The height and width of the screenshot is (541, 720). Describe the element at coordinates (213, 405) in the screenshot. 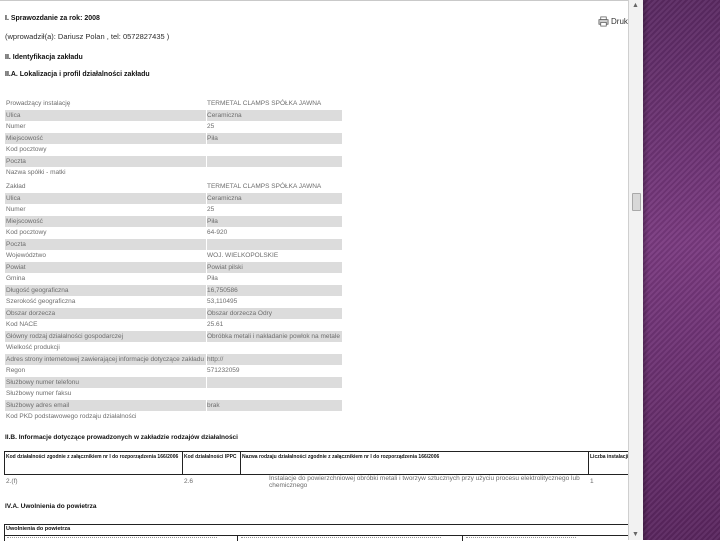

I see `field-value: brak` at that location.